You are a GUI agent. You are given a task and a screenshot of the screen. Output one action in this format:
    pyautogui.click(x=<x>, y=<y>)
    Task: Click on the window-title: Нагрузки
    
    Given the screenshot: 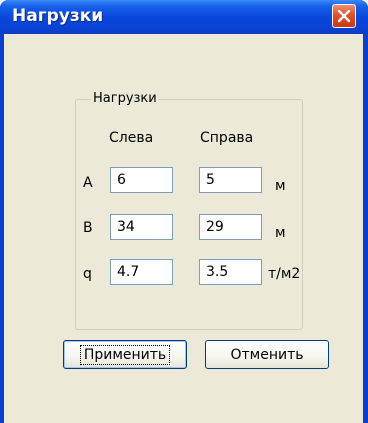 What is the action you would take?
    pyautogui.click(x=58, y=16)
    